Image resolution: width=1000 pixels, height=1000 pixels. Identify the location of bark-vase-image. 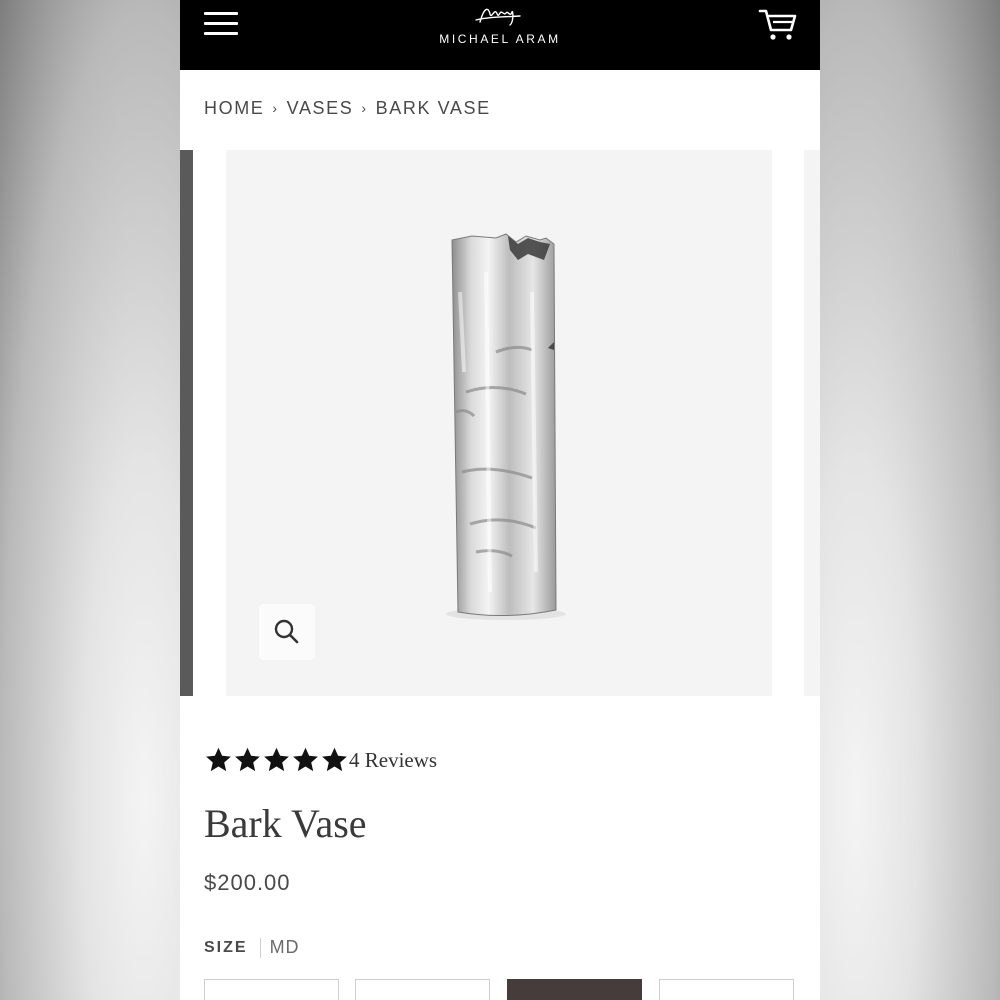
(506, 426).